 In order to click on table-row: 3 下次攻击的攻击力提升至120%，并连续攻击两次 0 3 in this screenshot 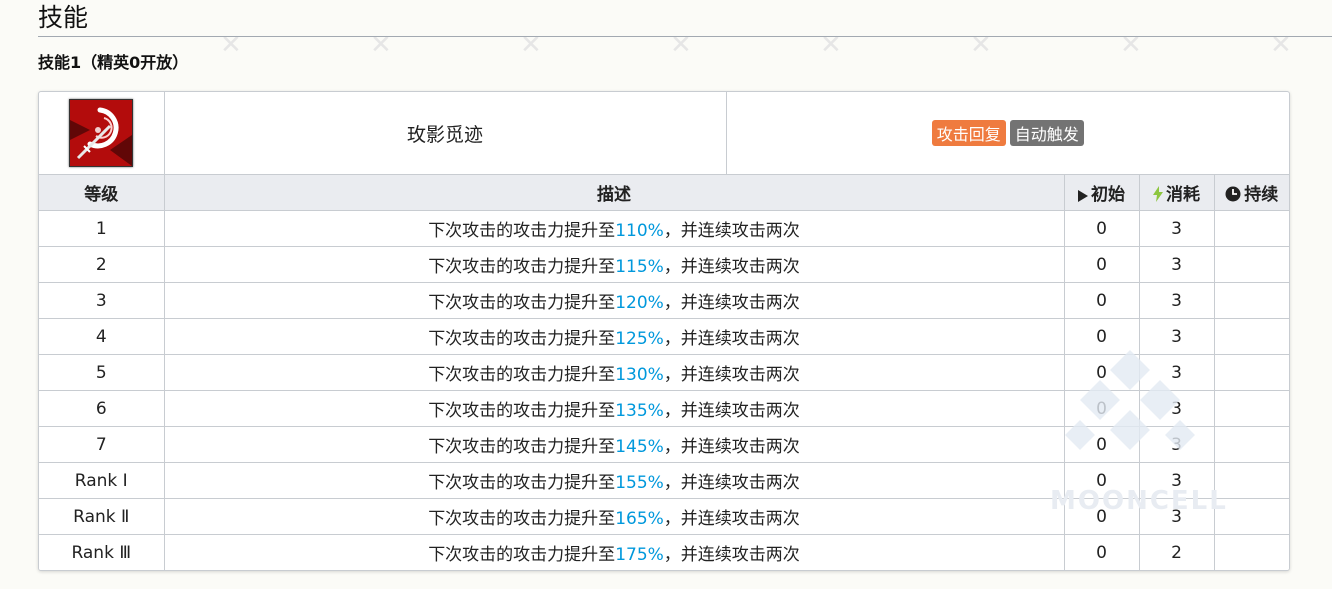, I will do `click(664, 300)`.